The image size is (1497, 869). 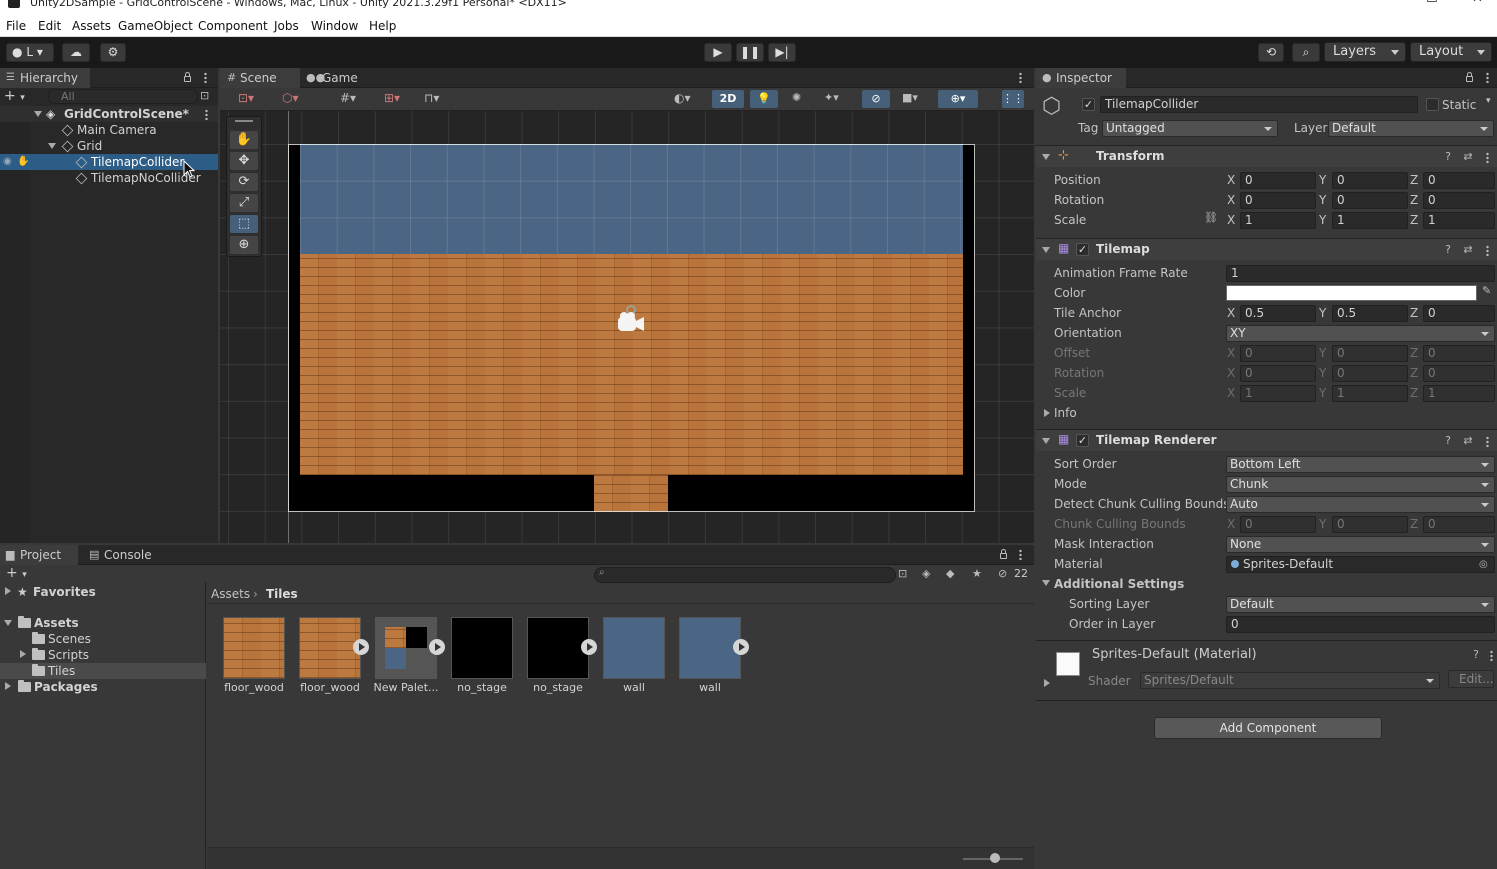 I want to click on detect-culling-dropdown: Auto, so click(x=1360, y=504).